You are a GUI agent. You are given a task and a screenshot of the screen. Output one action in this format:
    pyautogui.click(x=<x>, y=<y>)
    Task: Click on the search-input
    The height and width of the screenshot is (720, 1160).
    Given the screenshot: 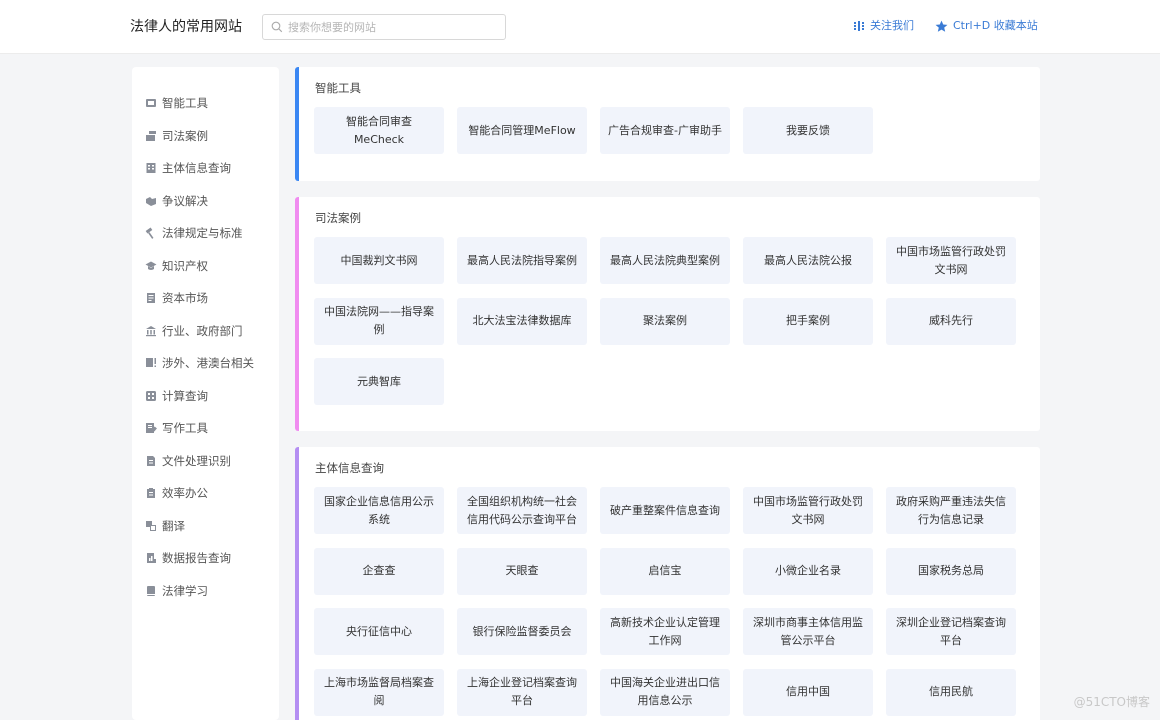 What is the action you would take?
    pyautogui.click(x=388, y=27)
    